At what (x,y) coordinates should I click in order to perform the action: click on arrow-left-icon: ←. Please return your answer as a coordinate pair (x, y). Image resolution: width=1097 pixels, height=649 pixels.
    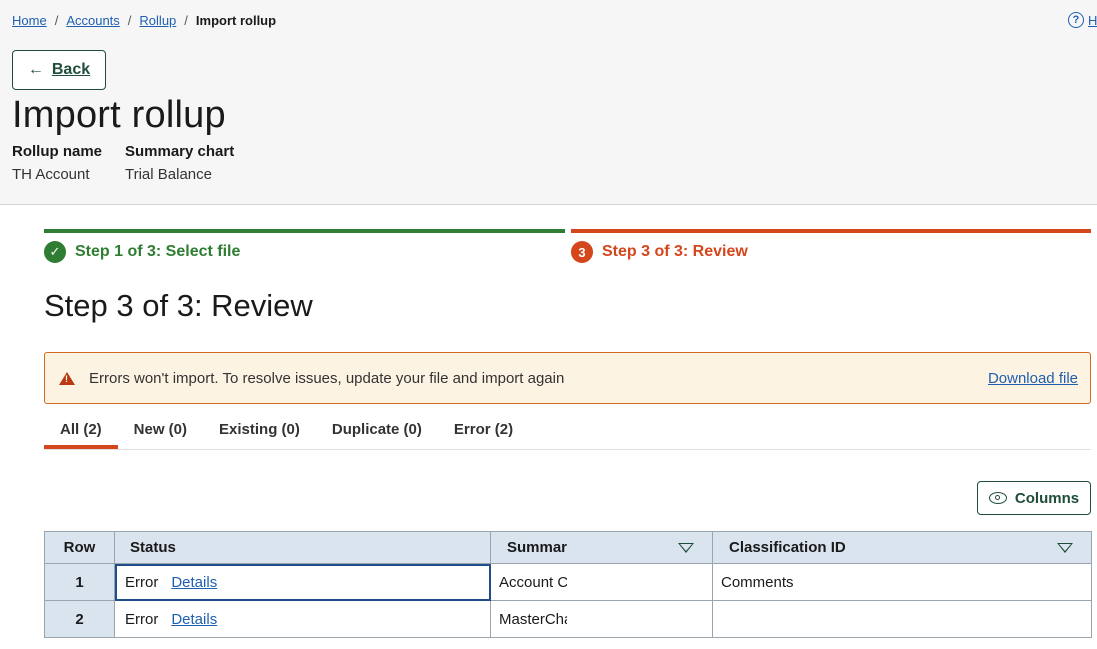
    Looking at the image, I should click on (35, 69).